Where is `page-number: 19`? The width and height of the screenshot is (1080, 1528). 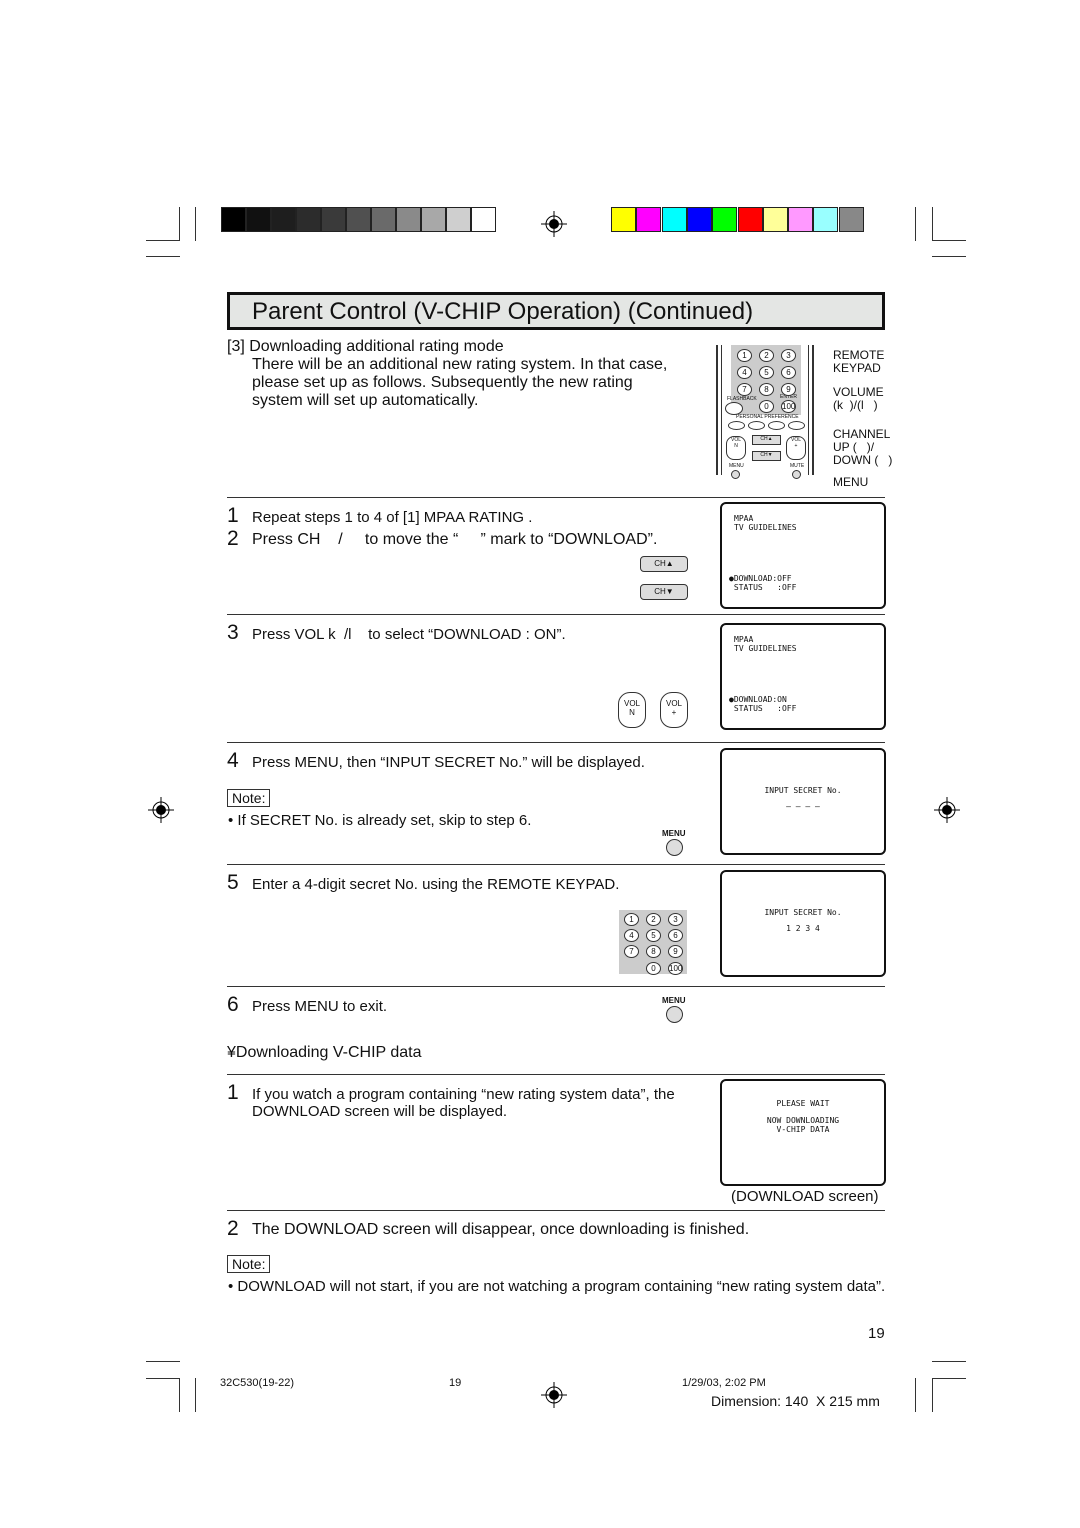 page-number: 19 is located at coordinates (876, 1333).